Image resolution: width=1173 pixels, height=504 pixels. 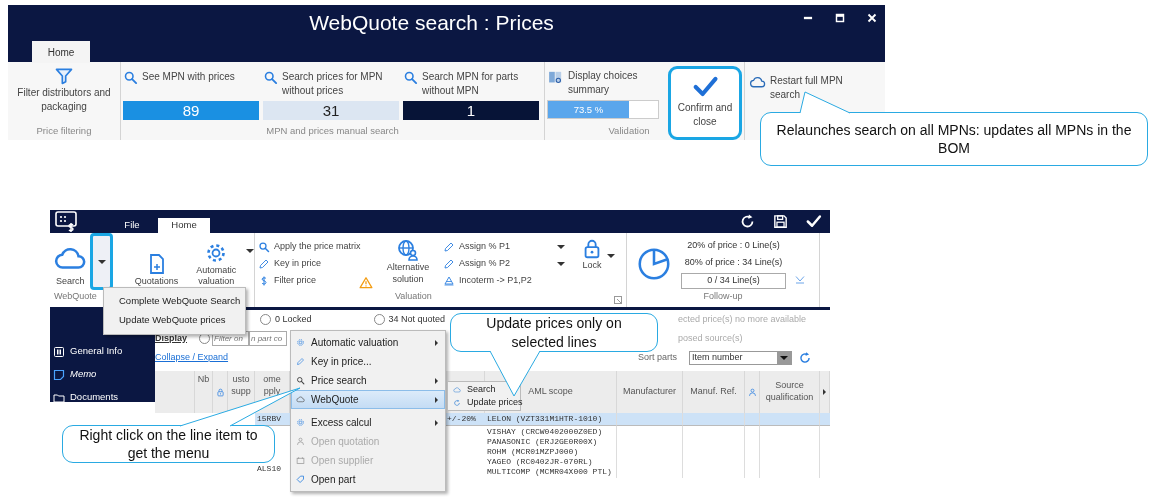 I want to click on menu-item: Update WebQuote prices, so click(x=174, y=320).